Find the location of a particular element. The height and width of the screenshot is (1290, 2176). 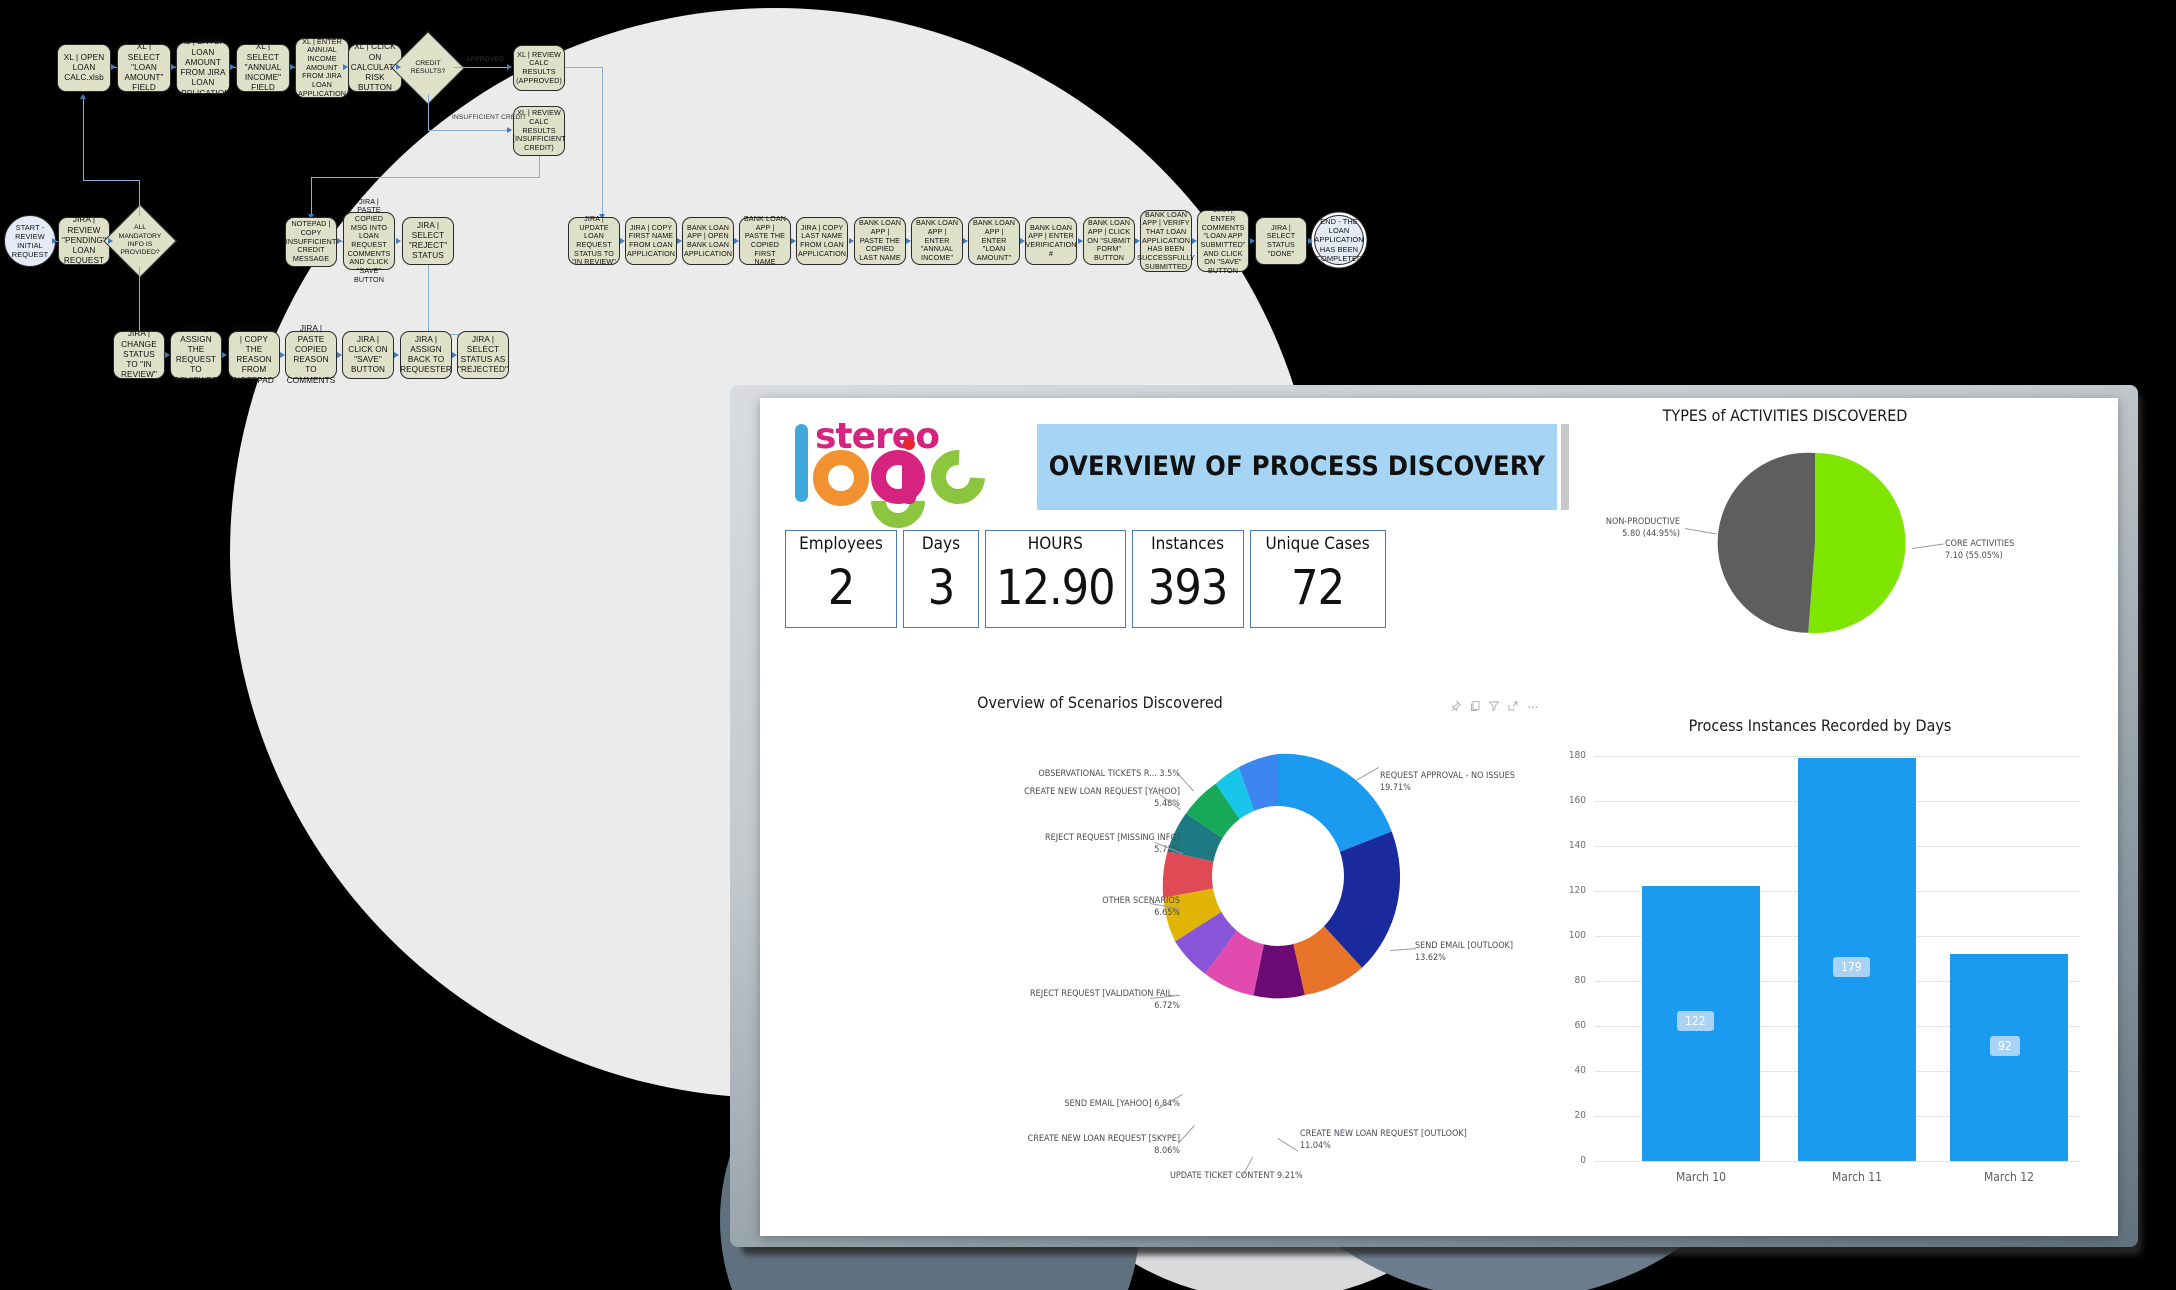

types-of-activities-title: TYPES of ACTIVITIES DISCOVERED is located at coordinates (1785, 415).